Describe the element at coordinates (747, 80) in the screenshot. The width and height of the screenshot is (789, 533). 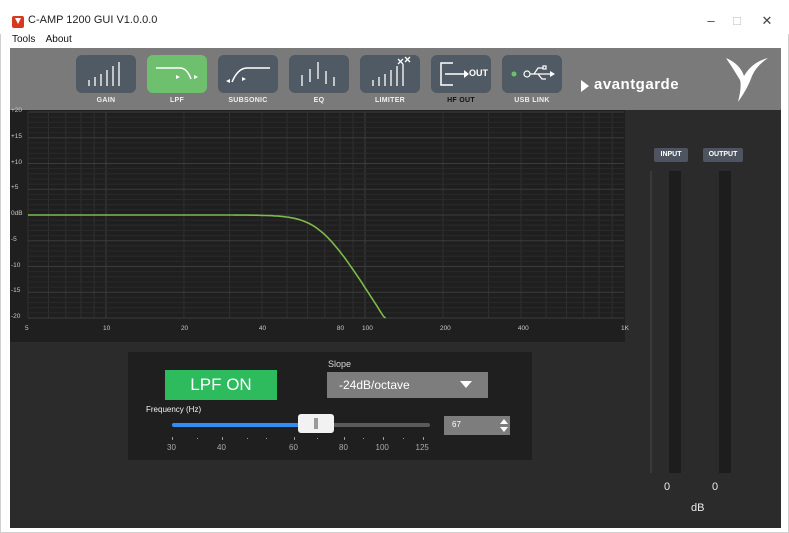
I see `hummingbird-logo-icon` at that location.